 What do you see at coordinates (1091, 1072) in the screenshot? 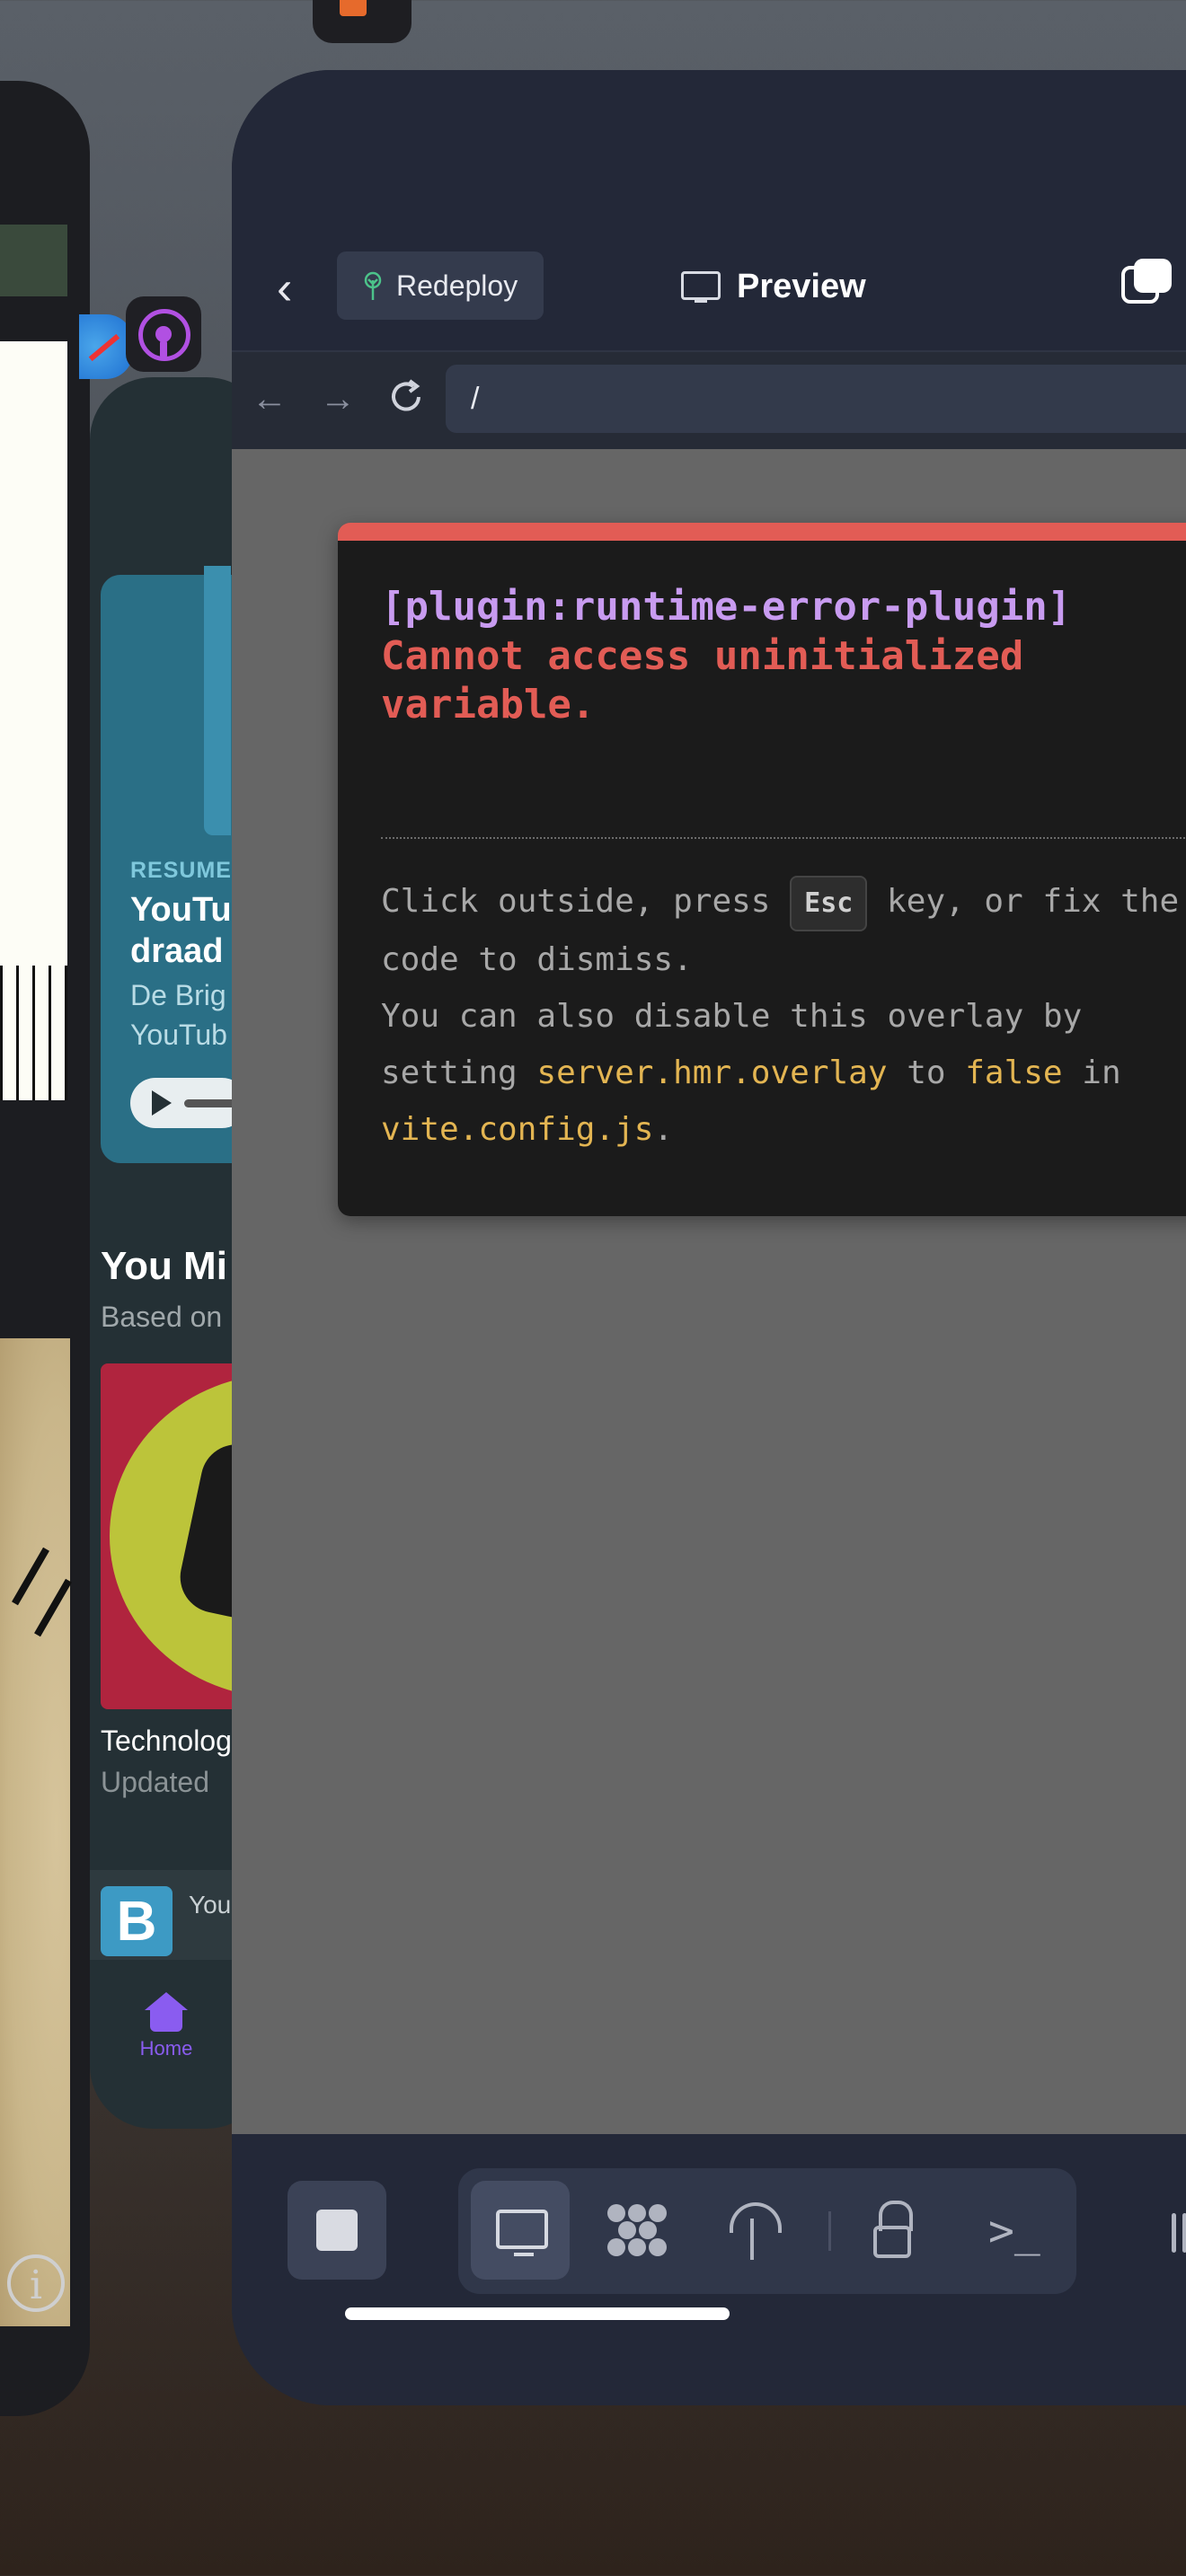
I see `help-text-part: in` at bounding box center [1091, 1072].